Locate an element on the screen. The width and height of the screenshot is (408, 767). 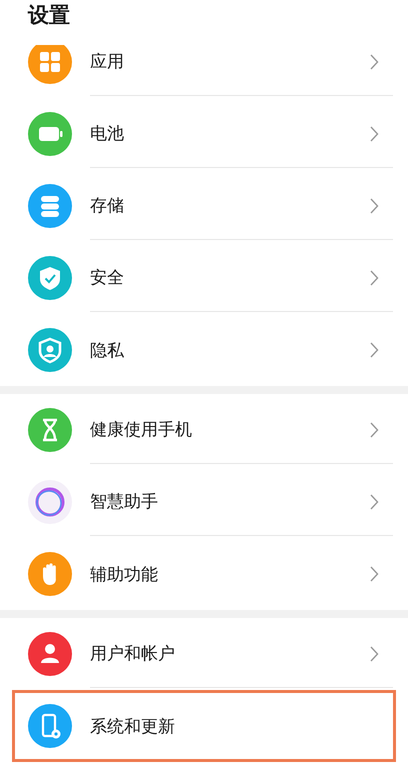
settings-item: 系统和更新 is located at coordinates (204, 726).